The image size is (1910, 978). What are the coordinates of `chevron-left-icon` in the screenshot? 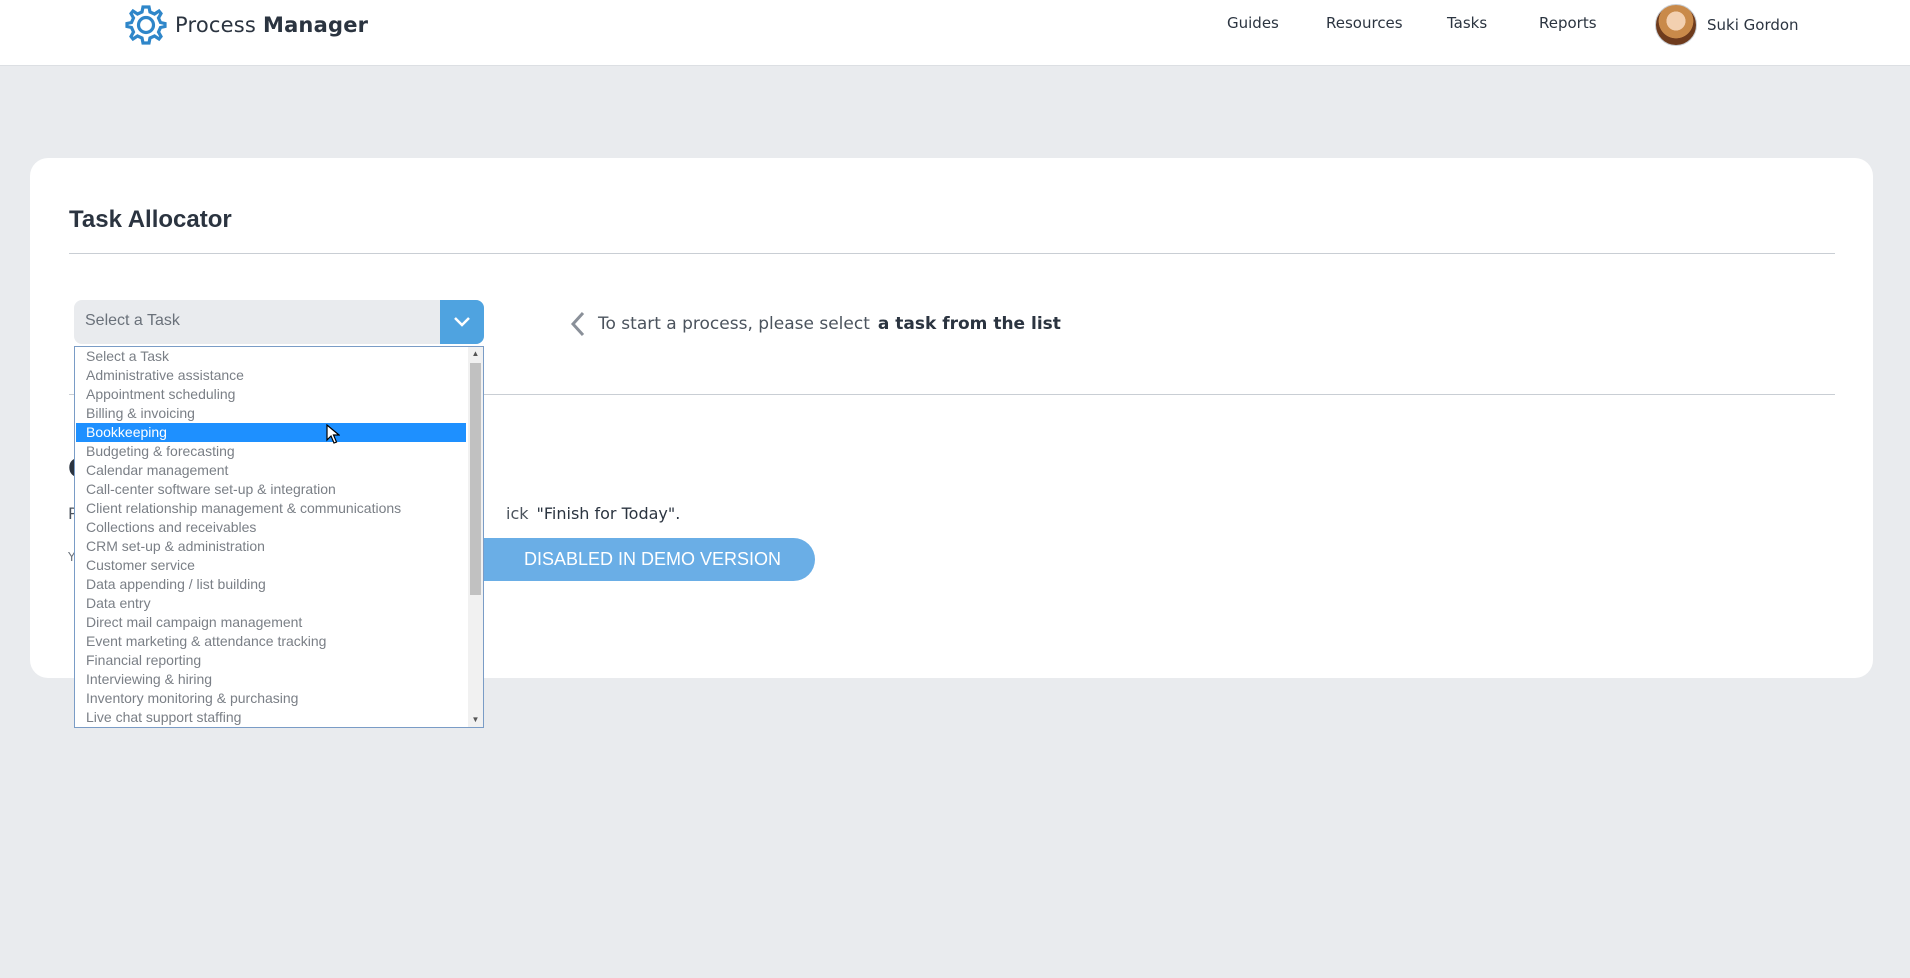 It's located at (577, 324).